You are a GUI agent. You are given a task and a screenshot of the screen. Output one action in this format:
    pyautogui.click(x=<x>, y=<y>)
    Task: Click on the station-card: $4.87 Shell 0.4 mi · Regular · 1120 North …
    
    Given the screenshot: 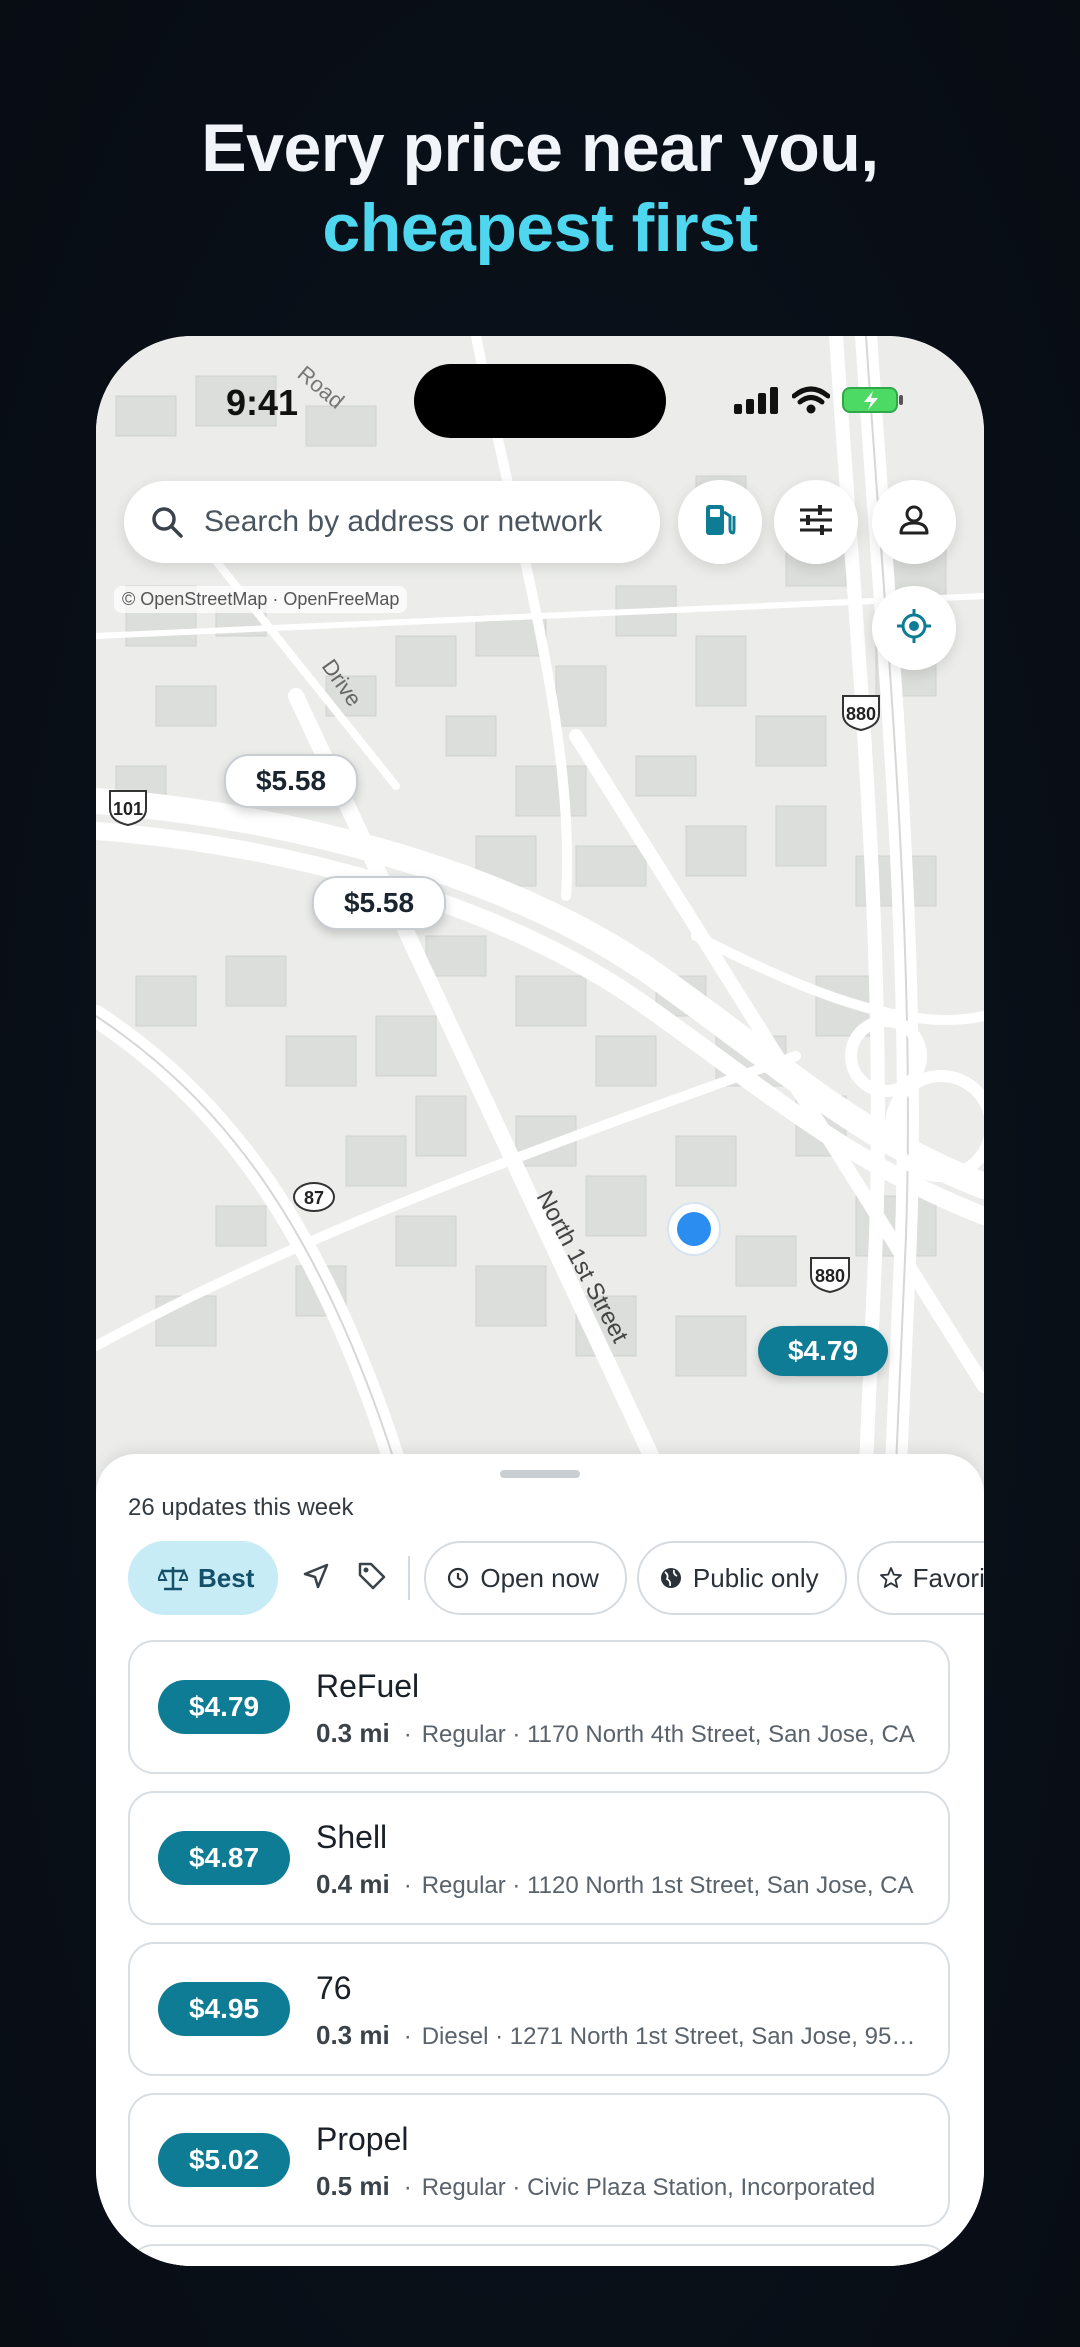 What is the action you would take?
    pyautogui.click(x=539, y=1858)
    